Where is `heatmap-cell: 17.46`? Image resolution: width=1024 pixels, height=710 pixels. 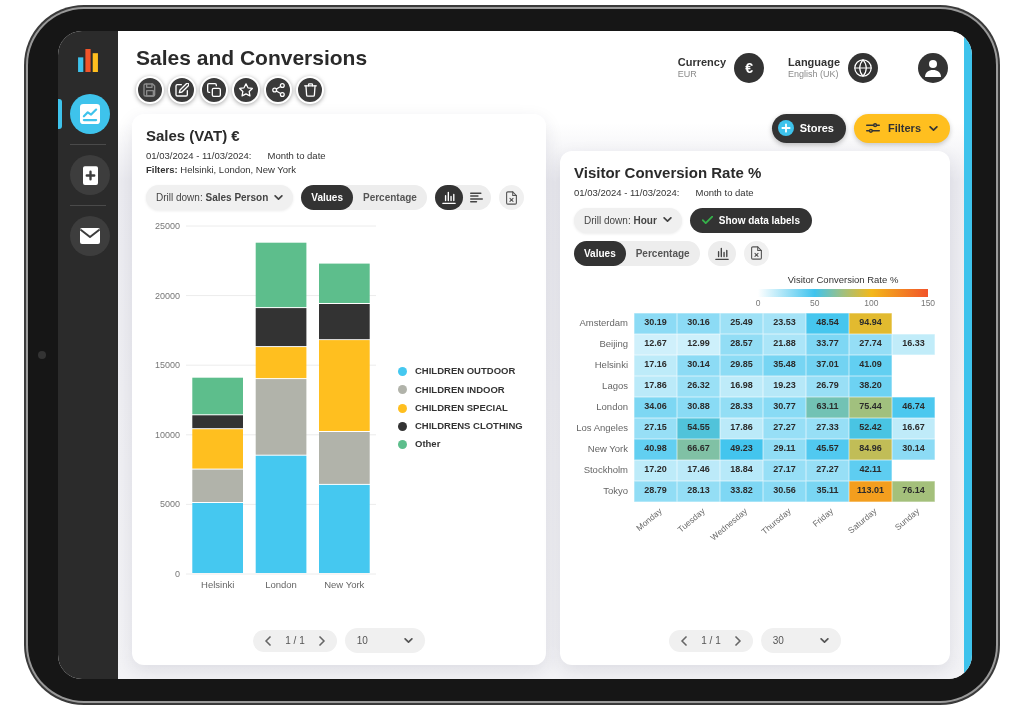 heatmap-cell: 17.46 is located at coordinates (698, 470).